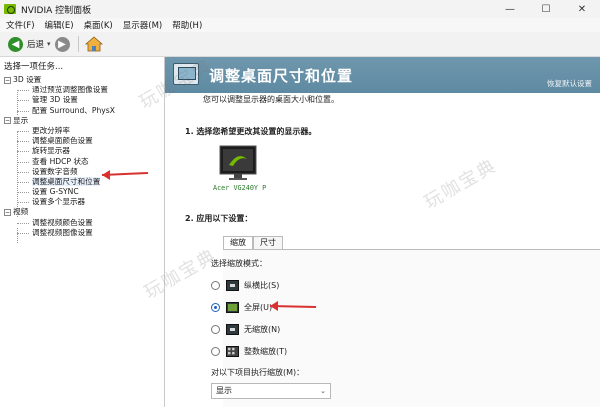  I want to click on toolbar-divider, so click(78, 44).